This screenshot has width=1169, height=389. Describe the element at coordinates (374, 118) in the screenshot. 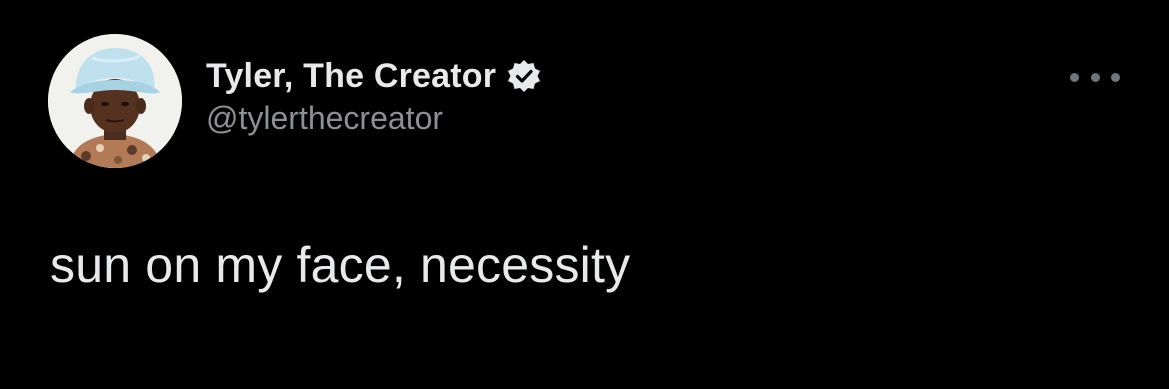

I see `user-handle: @tylerthecreator` at that location.